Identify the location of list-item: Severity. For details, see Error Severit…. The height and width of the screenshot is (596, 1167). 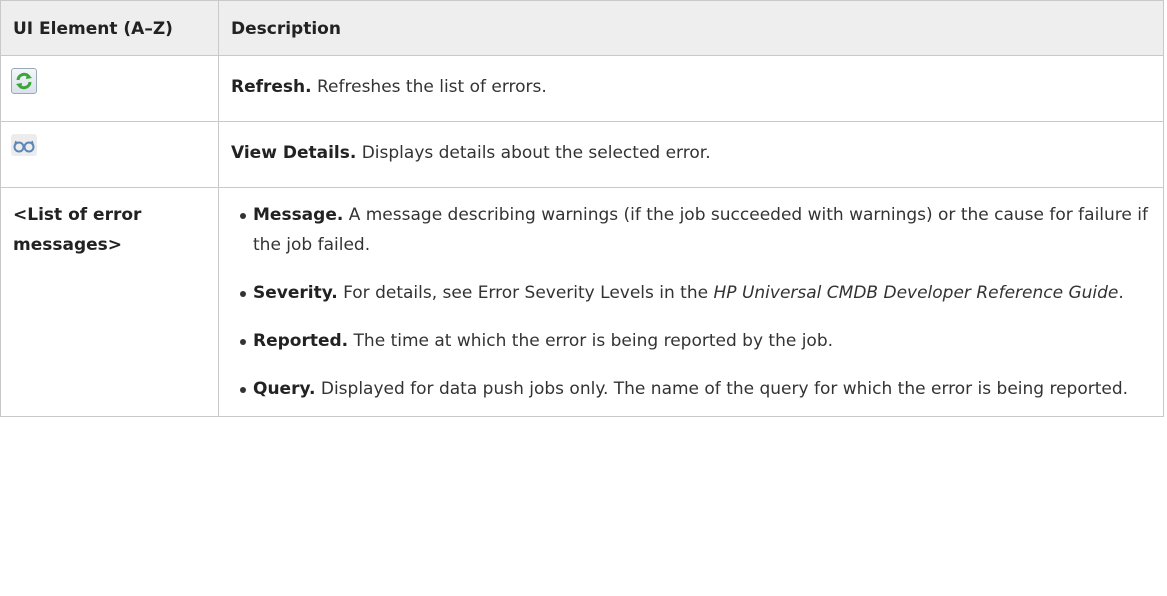
(691, 293).